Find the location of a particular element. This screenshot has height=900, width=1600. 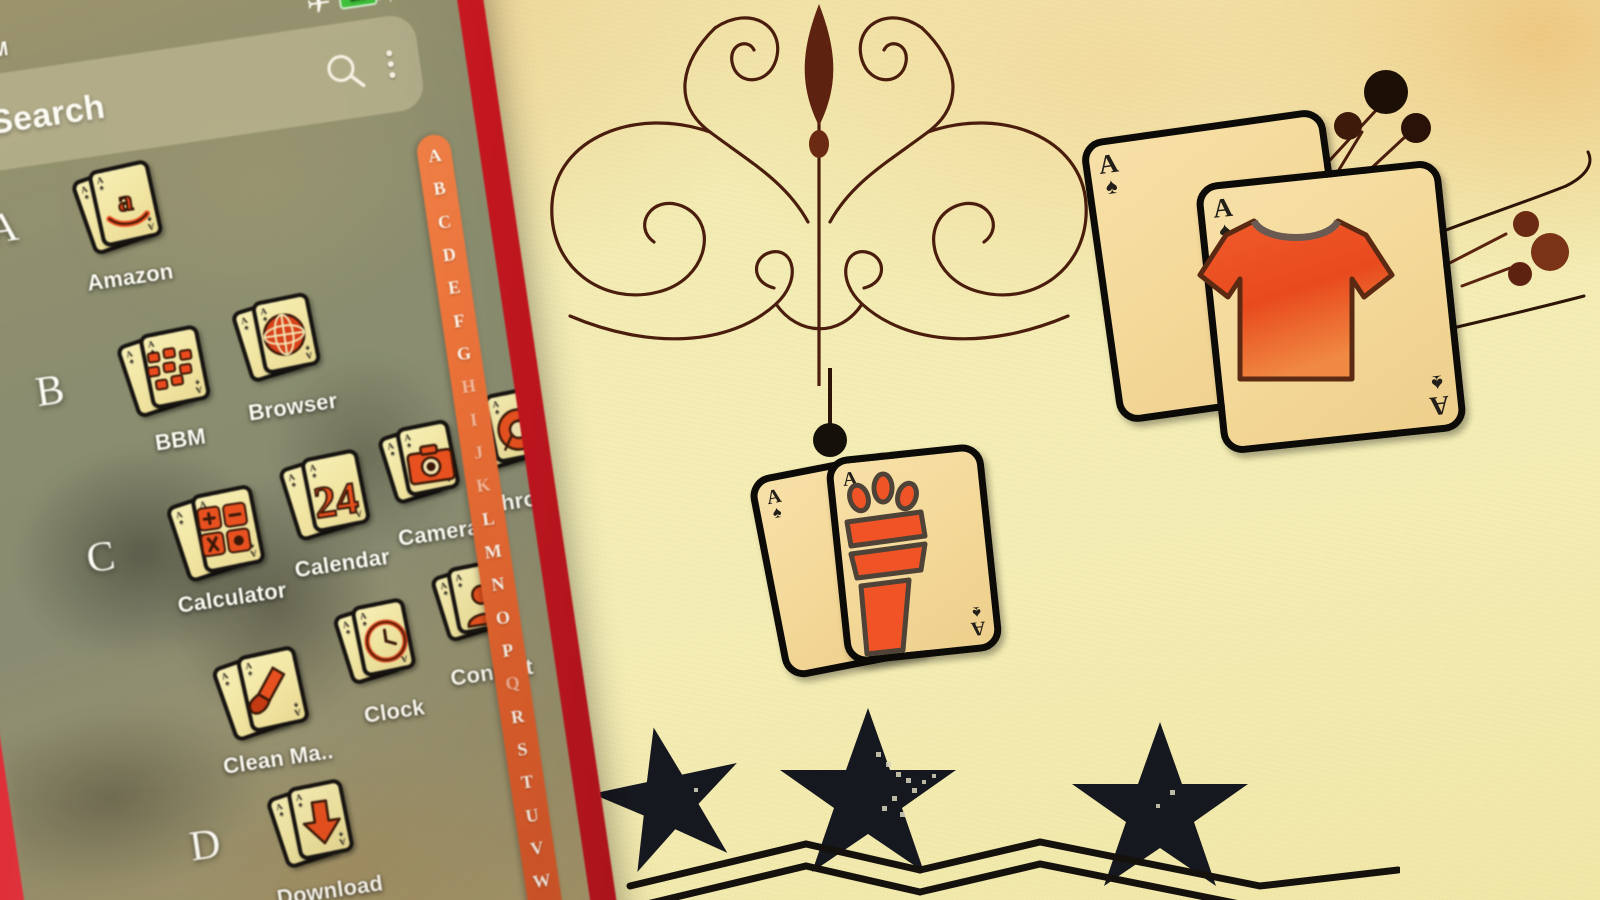

scrub-letter-j: J is located at coordinates (479, 452).